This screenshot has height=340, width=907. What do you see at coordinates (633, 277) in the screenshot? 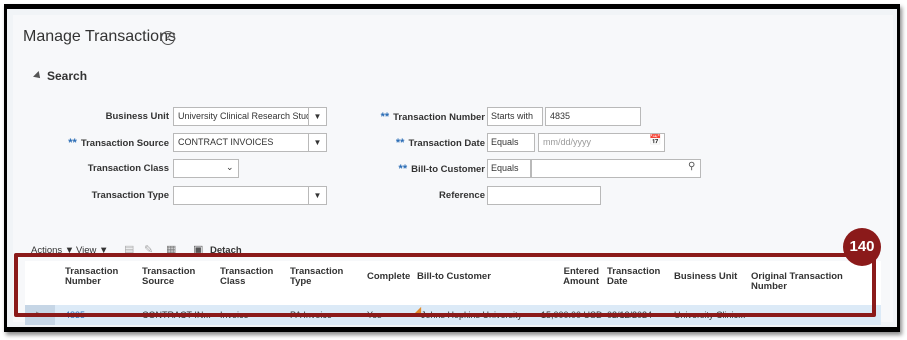
I see `col-transaction-date: Transaction Date` at bounding box center [633, 277].